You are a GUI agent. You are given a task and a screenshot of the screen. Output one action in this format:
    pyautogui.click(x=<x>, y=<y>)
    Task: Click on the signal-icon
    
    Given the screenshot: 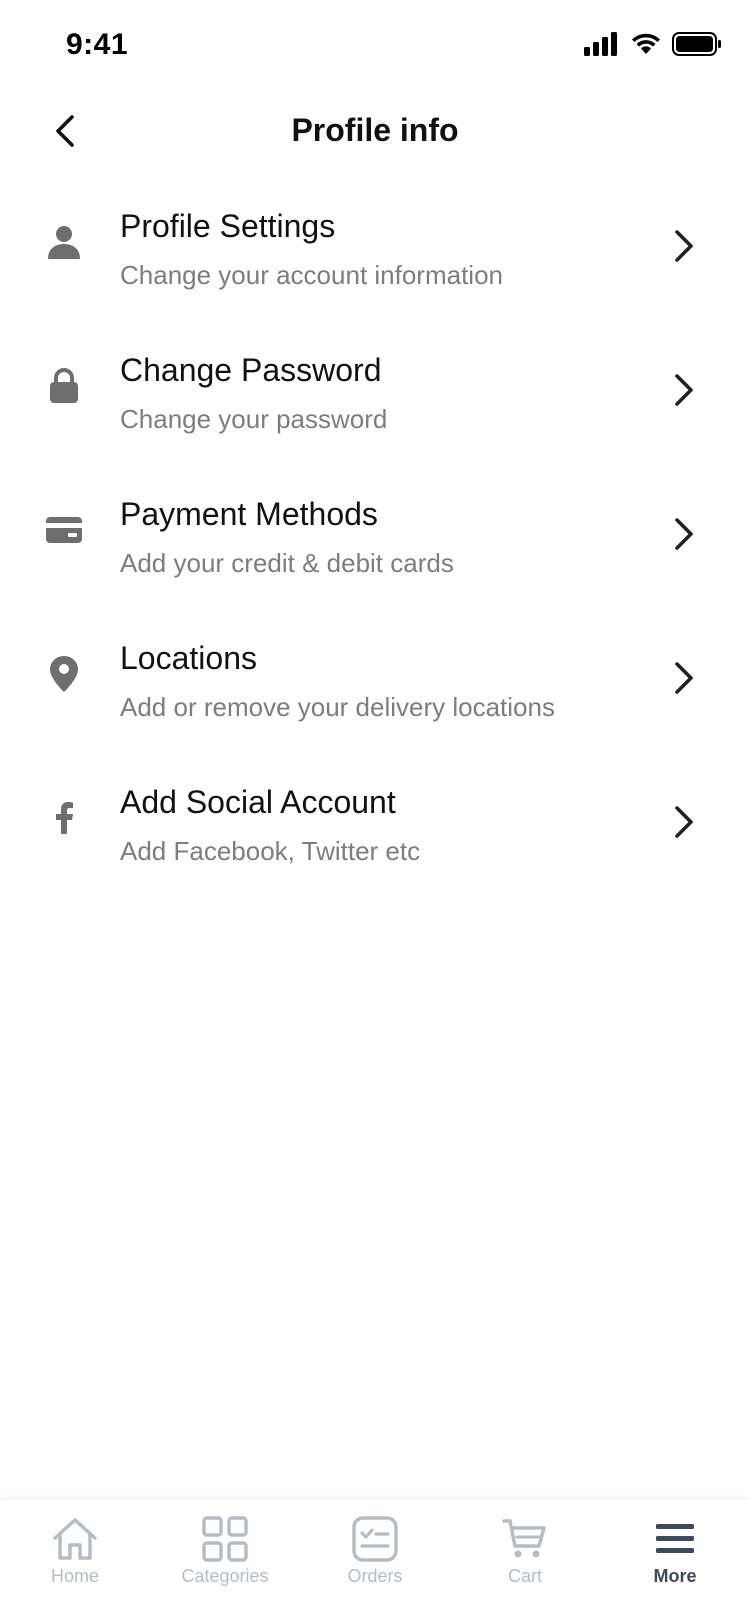 What is the action you would take?
    pyautogui.click(x=602, y=44)
    